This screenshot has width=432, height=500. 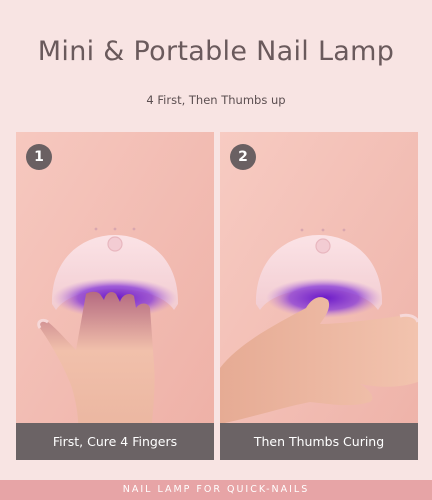 What do you see at coordinates (216, 490) in the screenshot?
I see `footer-banner: NAIL LAMP FOR QUICK-NAILS` at bounding box center [216, 490].